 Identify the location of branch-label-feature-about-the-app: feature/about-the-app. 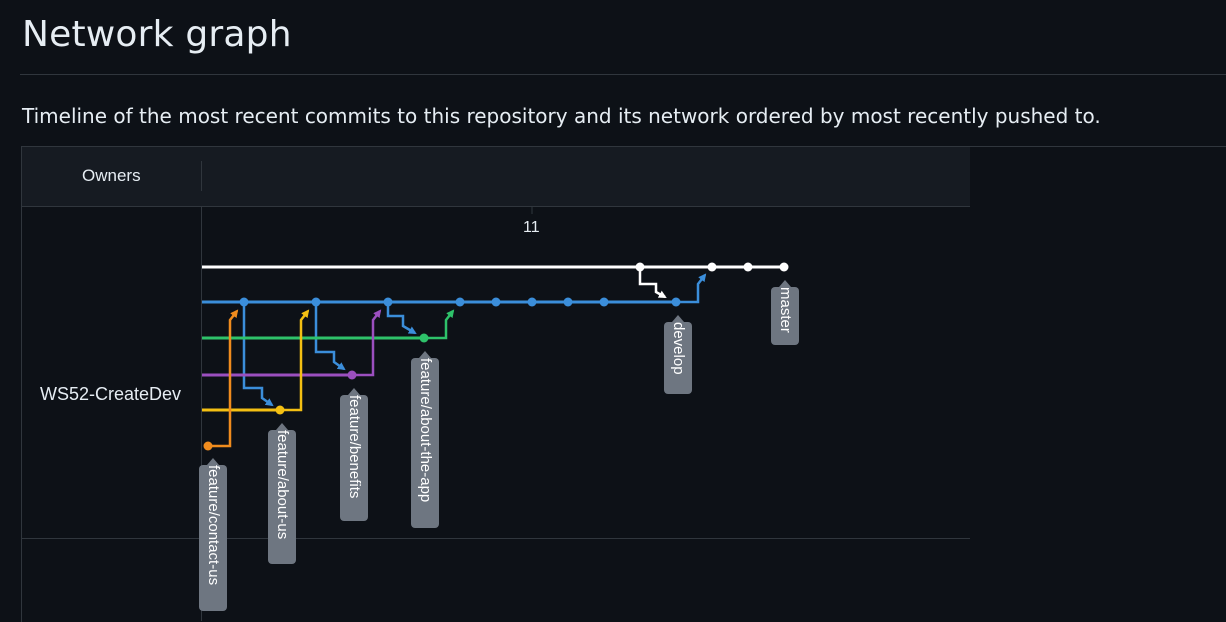
(425, 439).